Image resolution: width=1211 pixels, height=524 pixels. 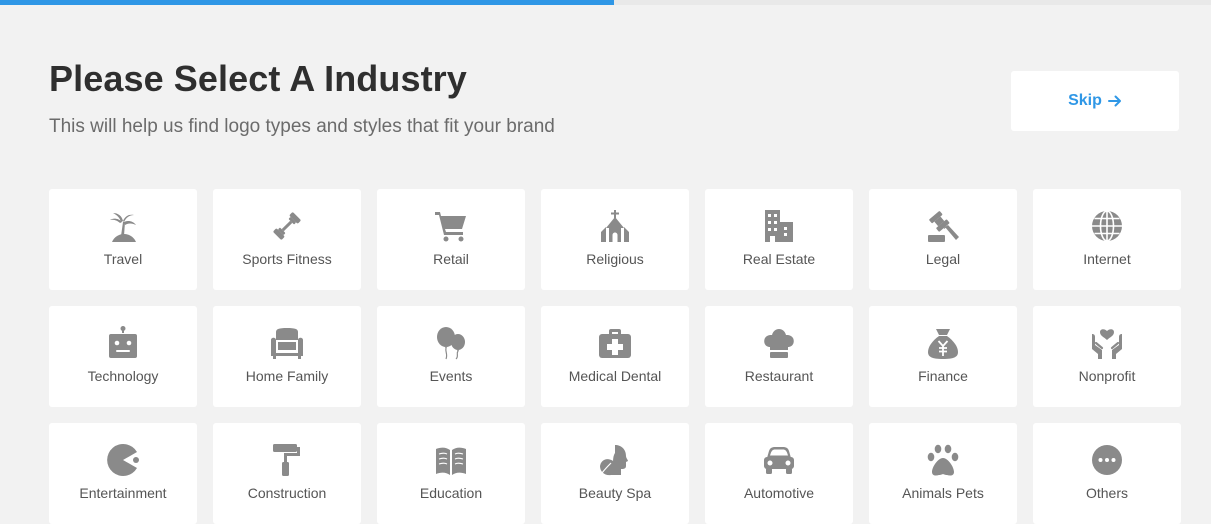 I want to click on progress-bar-fill, so click(x=307, y=2).